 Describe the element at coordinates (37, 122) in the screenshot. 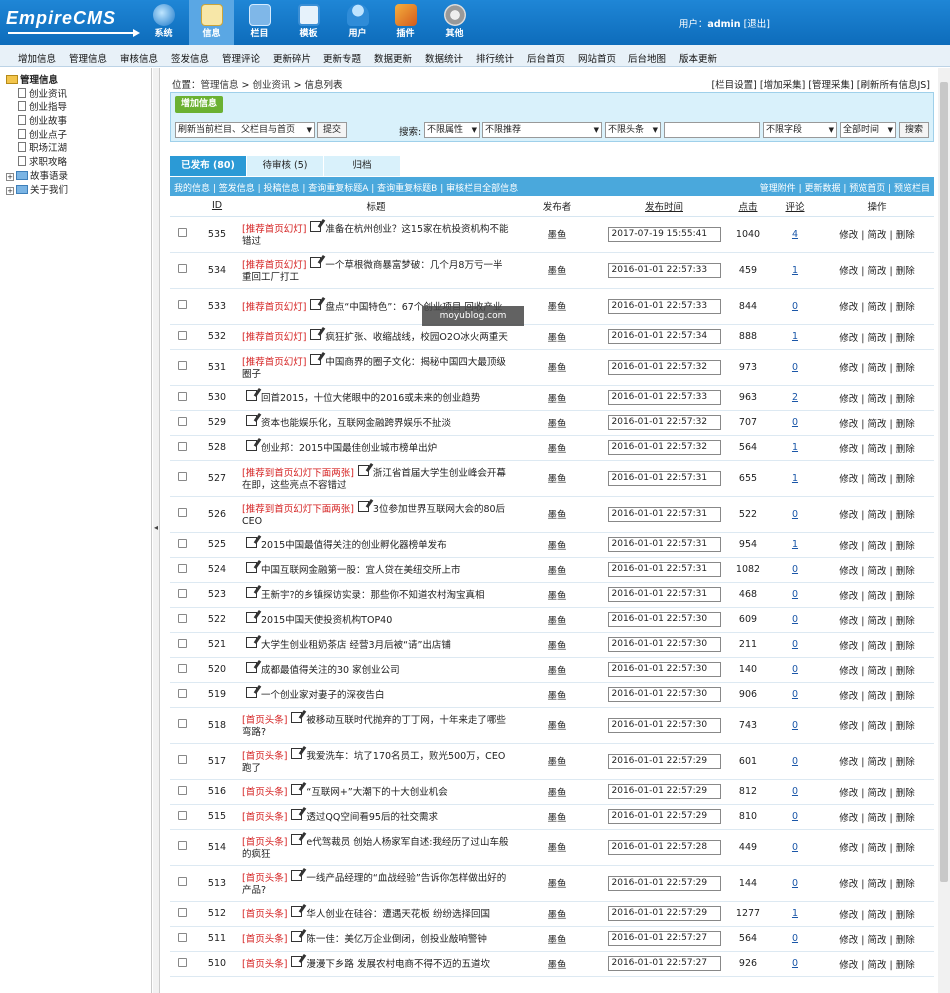

I see `tree-item: 创业故事` at that location.